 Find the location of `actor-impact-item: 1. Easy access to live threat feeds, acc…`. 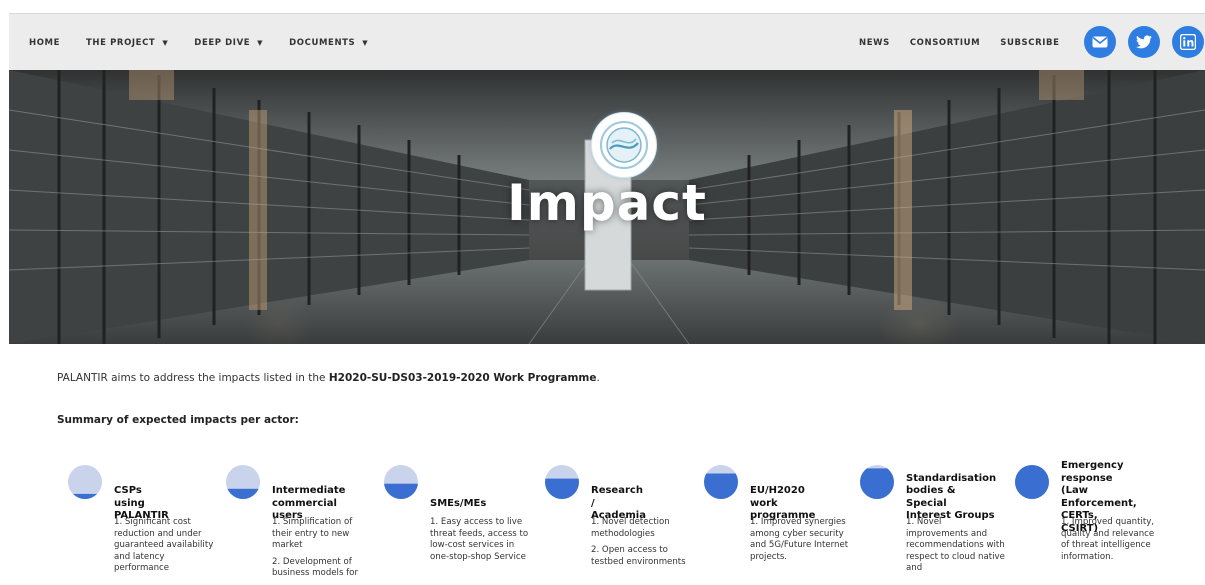

actor-impact-item: 1. Easy access to live threat feeds, acc… is located at coordinates (479, 539).